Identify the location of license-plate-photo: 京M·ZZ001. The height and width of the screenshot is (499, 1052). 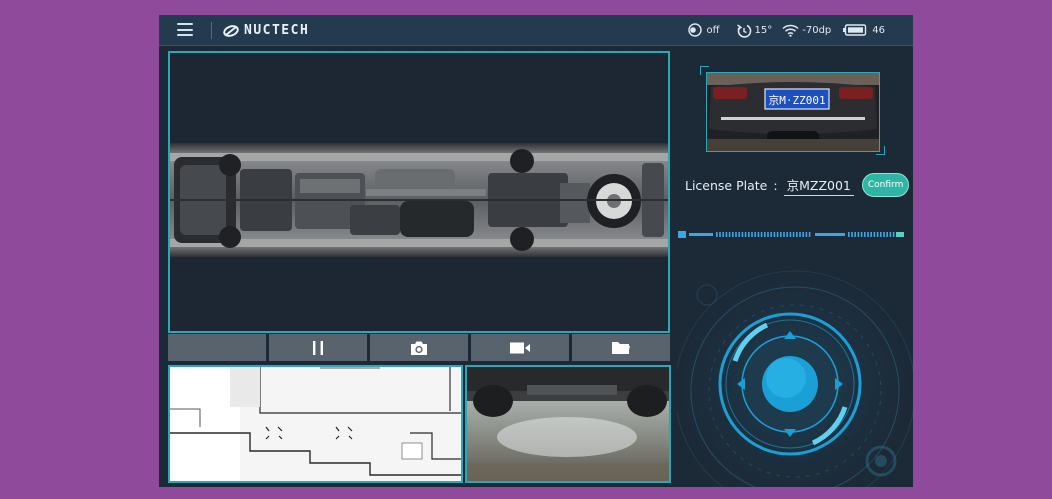
(793, 112).